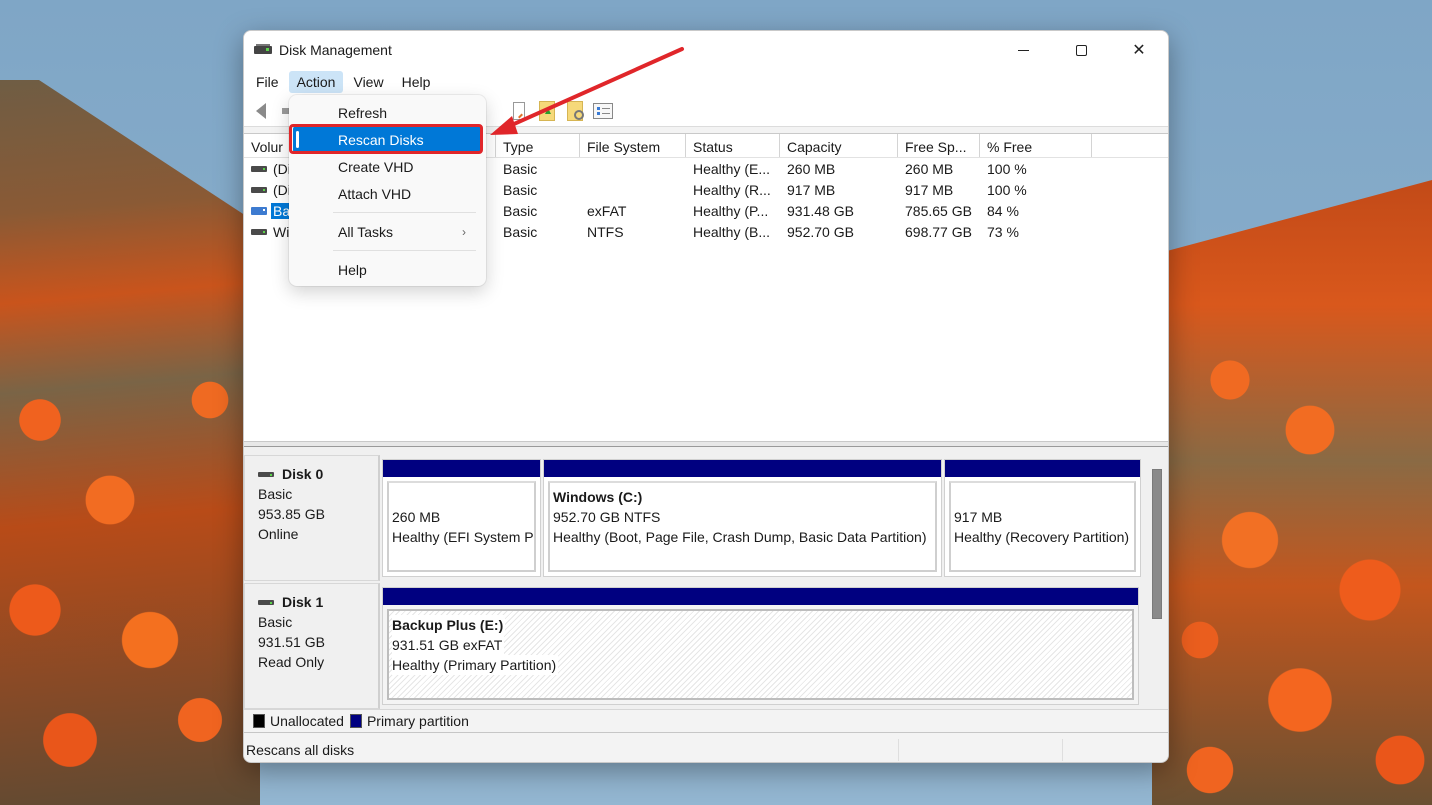 Image resolution: width=1432 pixels, height=805 pixels. I want to click on partition-size: 931.51 GB exFAT, so click(448, 645).